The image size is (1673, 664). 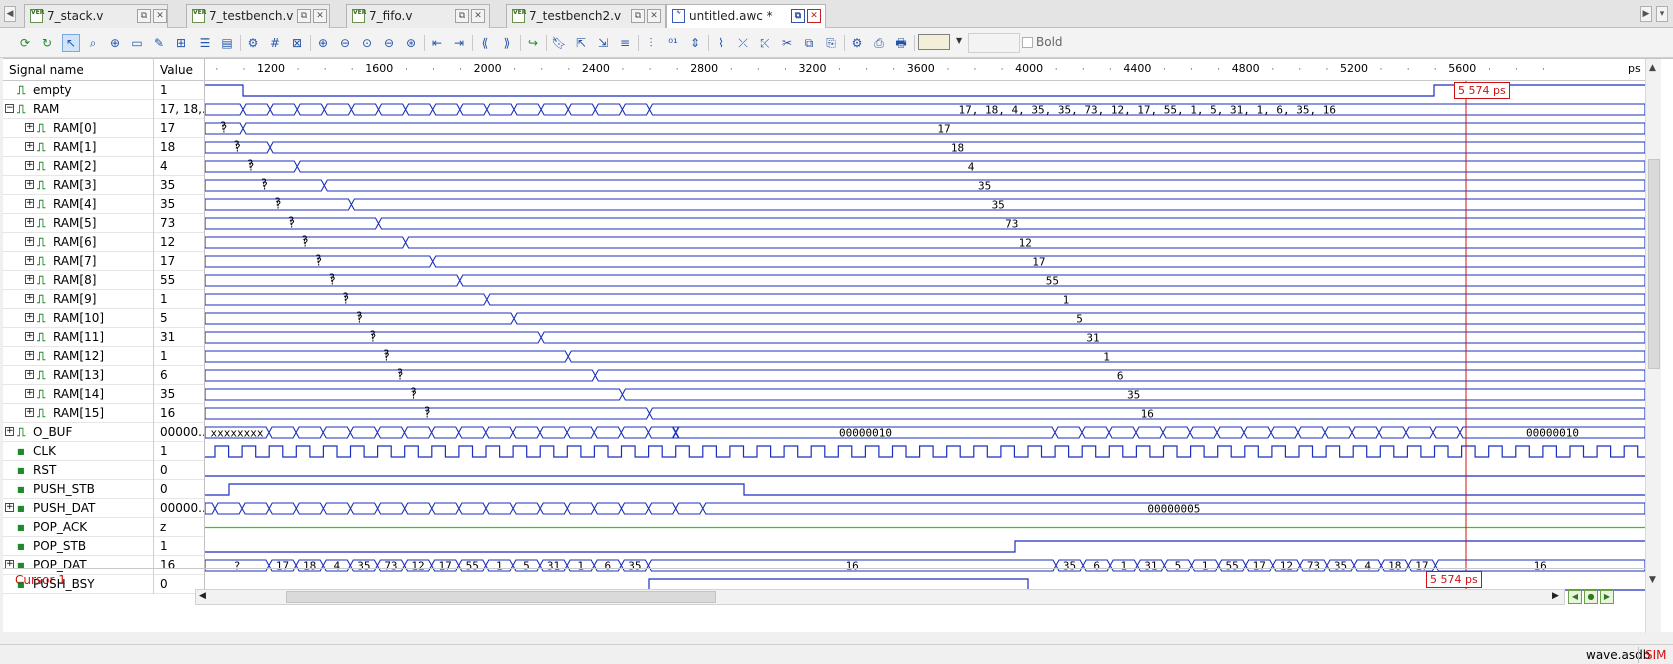 I want to click on cursor-name: Cursor 1, so click(x=40, y=580).